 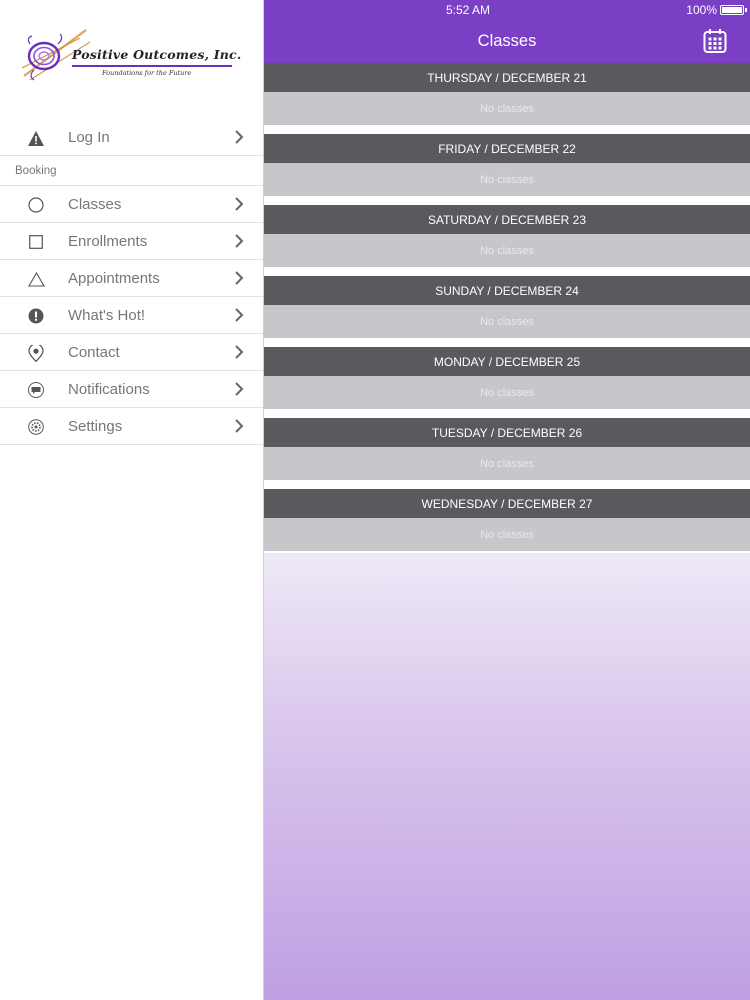 I want to click on day-section: SATURDAY / DECEMBER 23 No classes, so click(x=507, y=236).